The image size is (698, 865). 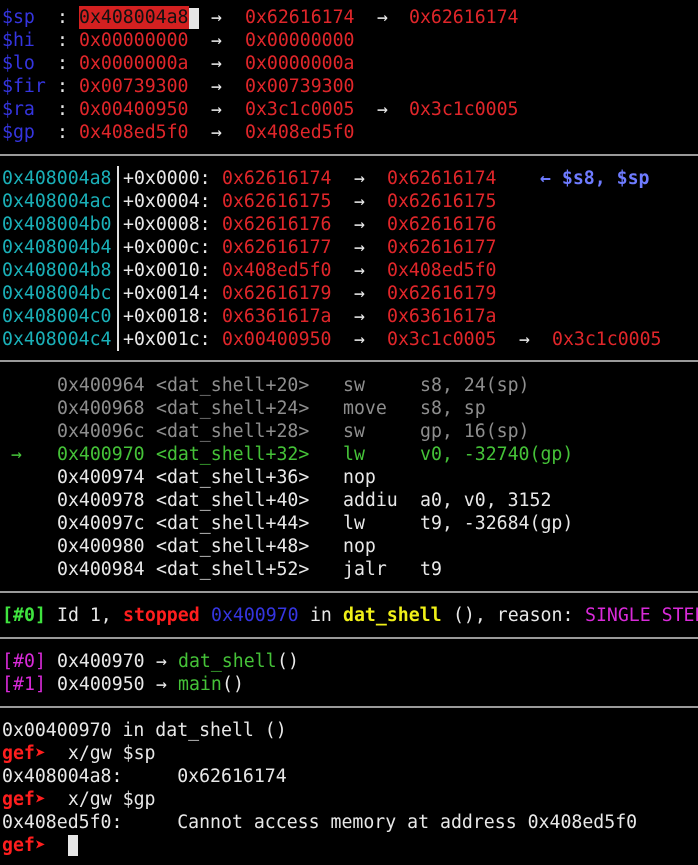 I want to click on thread-bracket-open: [, so click(x=7, y=615).